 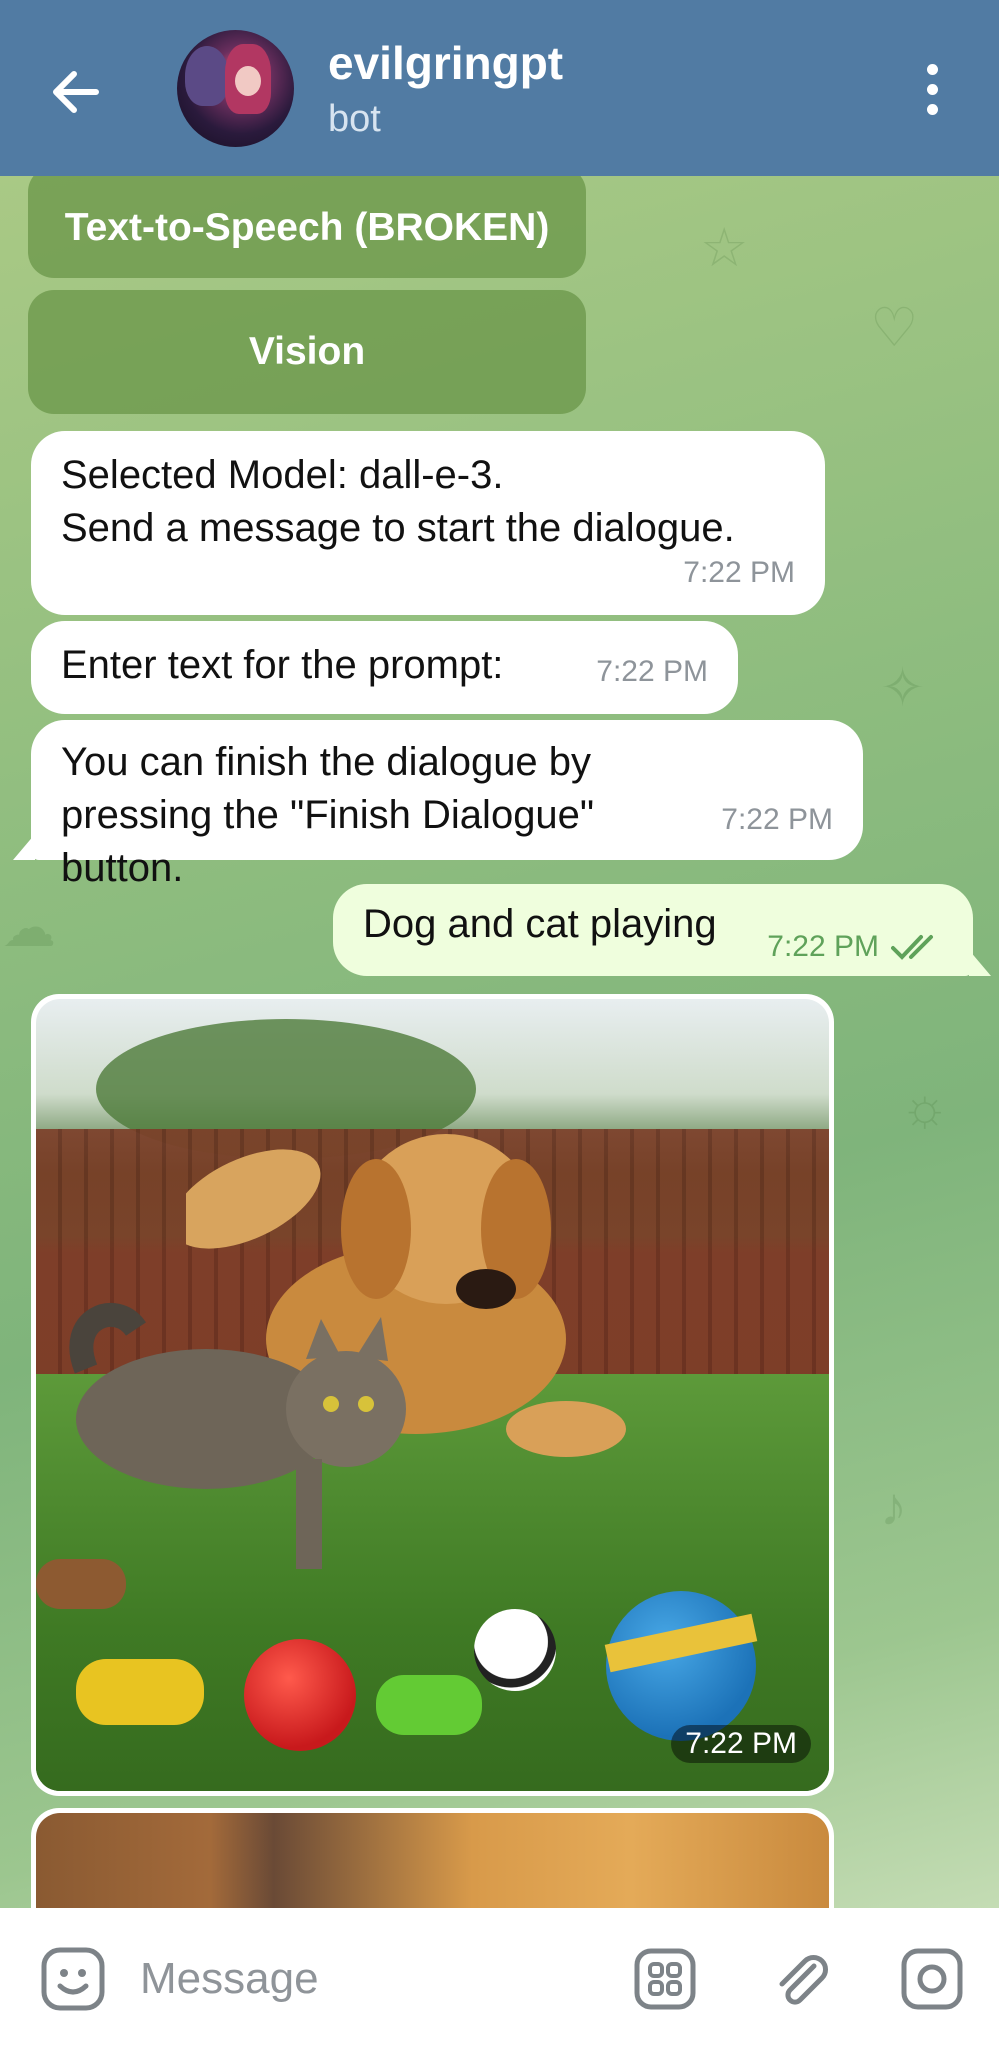 What do you see at coordinates (140, 1692) in the screenshot?
I see `image-toy-yellow` at bounding box center [140, 1692].